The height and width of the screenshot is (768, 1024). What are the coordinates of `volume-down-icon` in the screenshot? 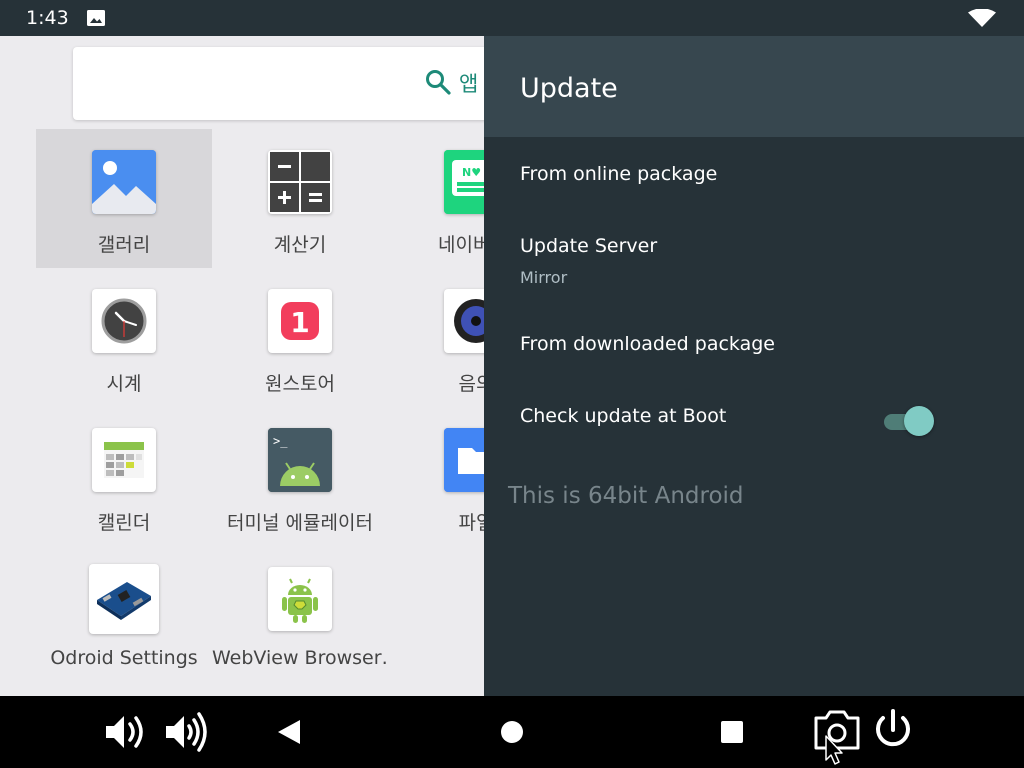 It's located at (128, 732).